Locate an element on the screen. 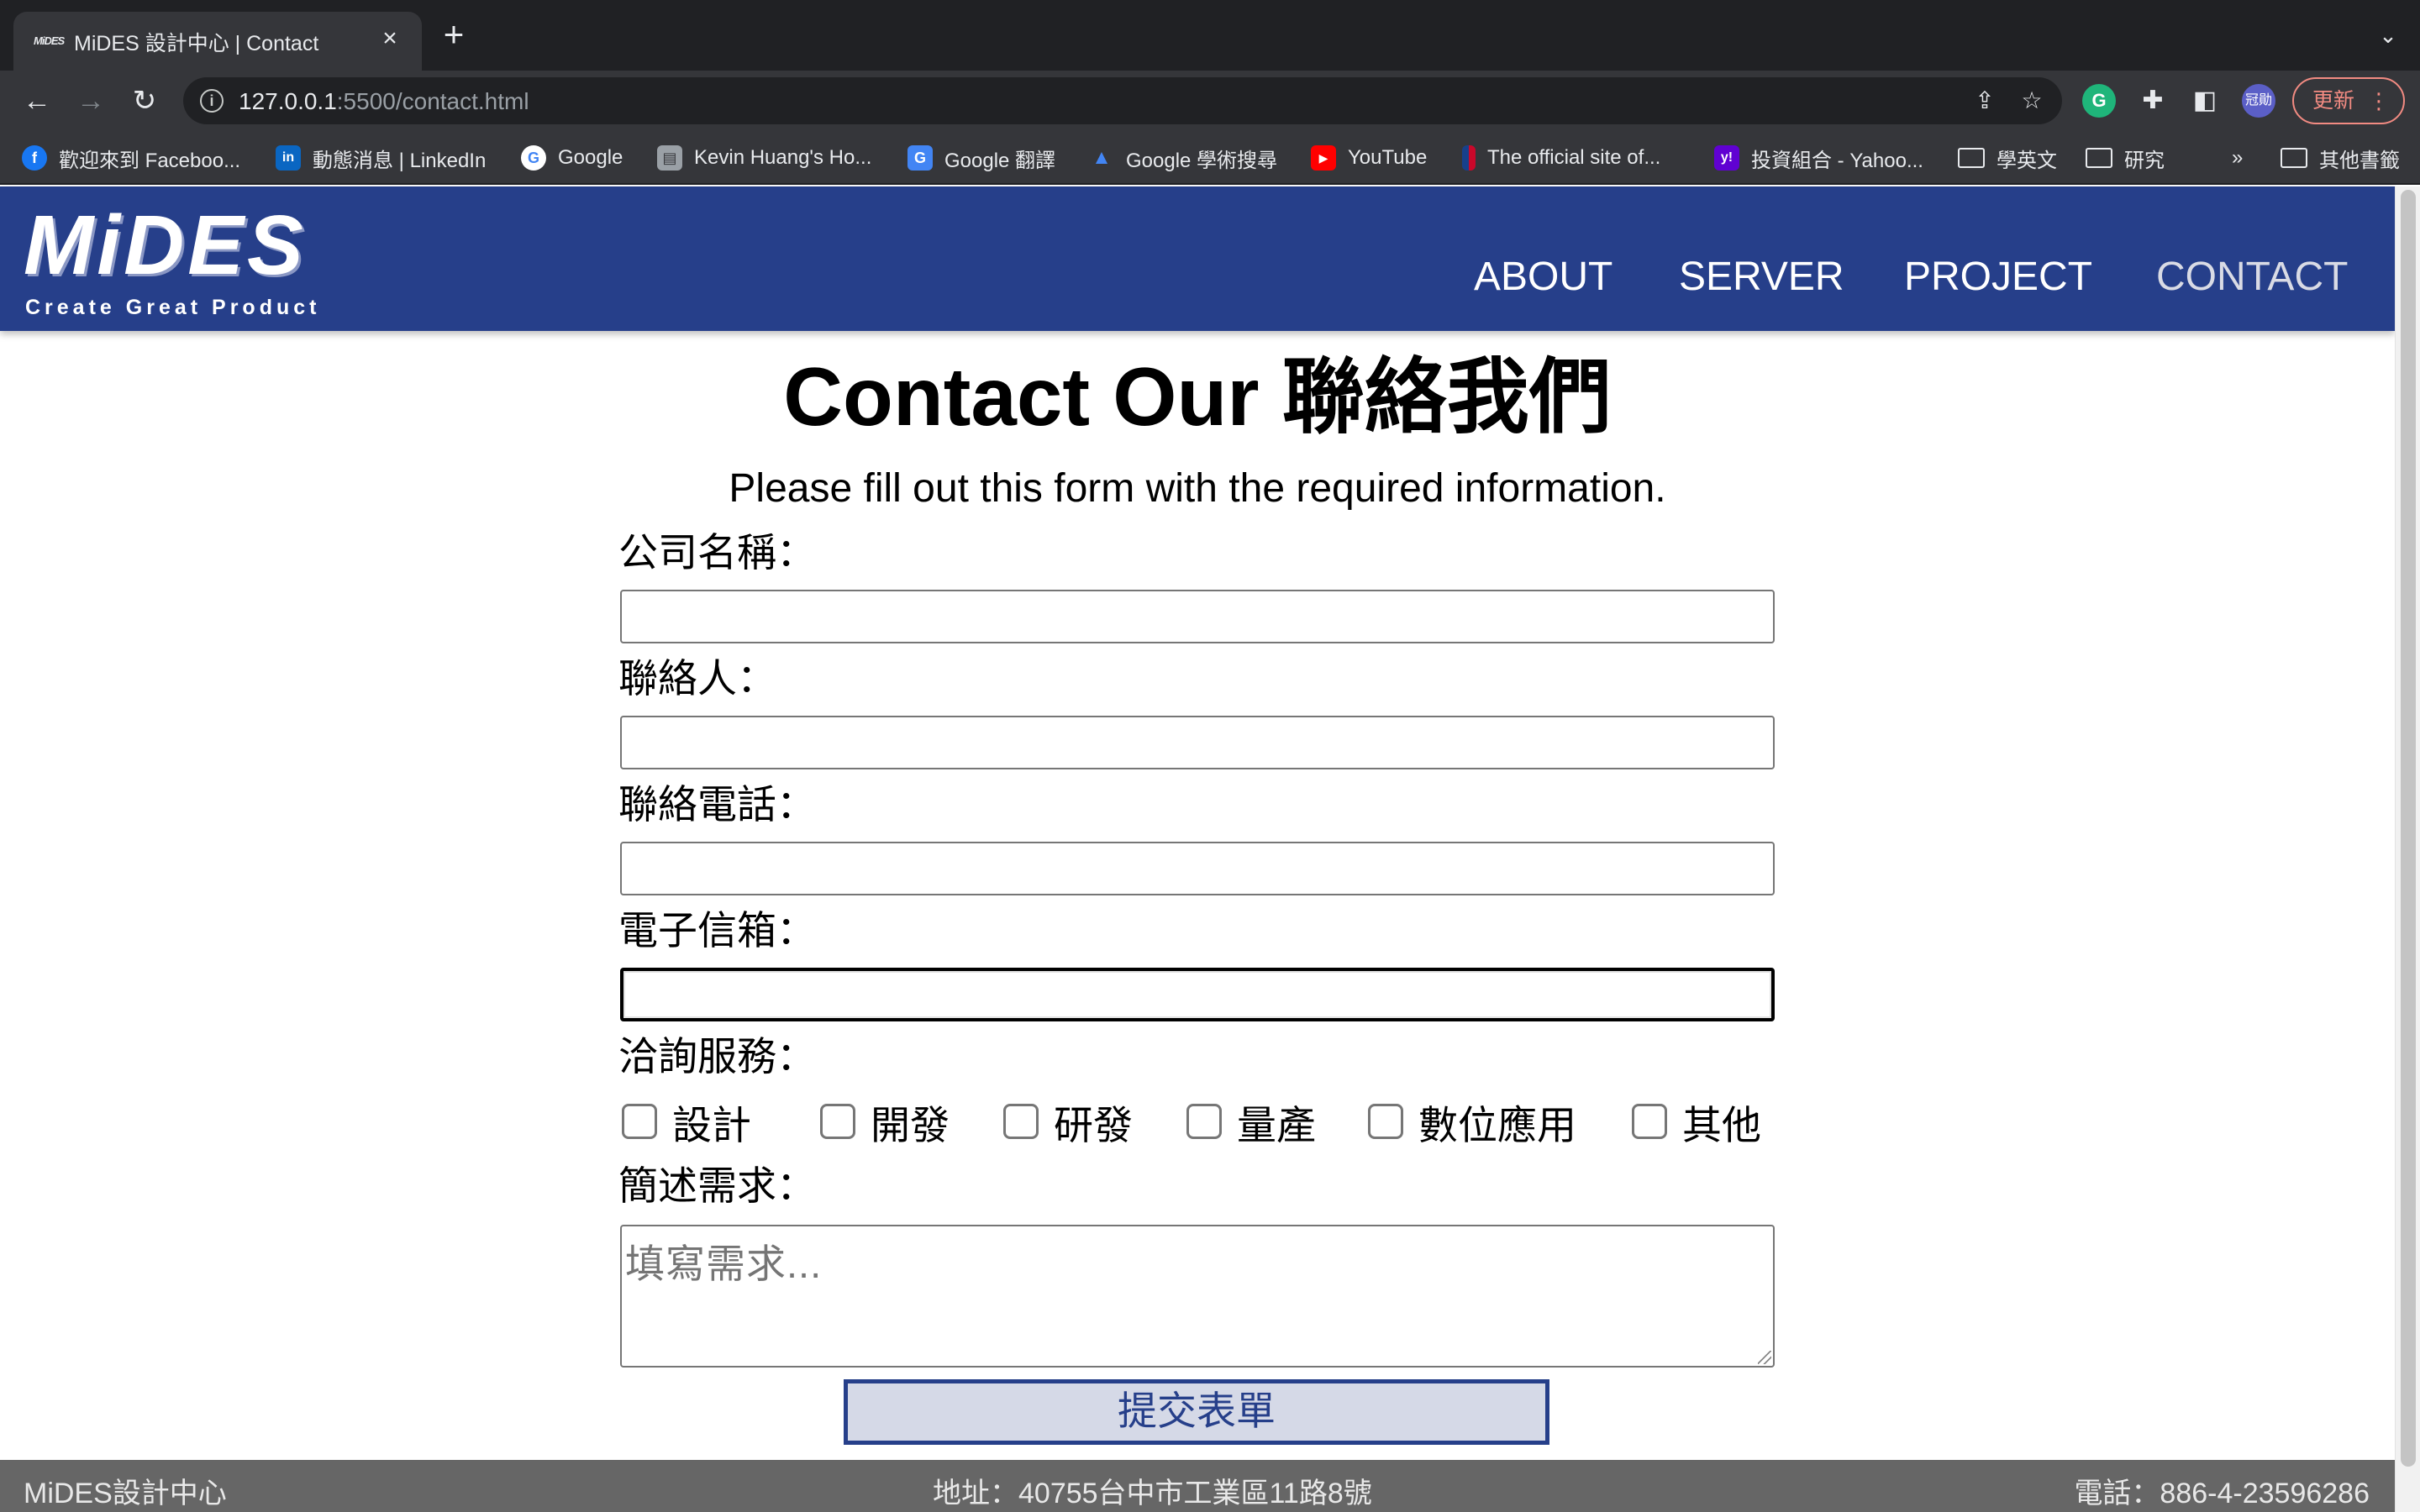  url-path: :5500/contact.html is located at coordinates (433, 101).